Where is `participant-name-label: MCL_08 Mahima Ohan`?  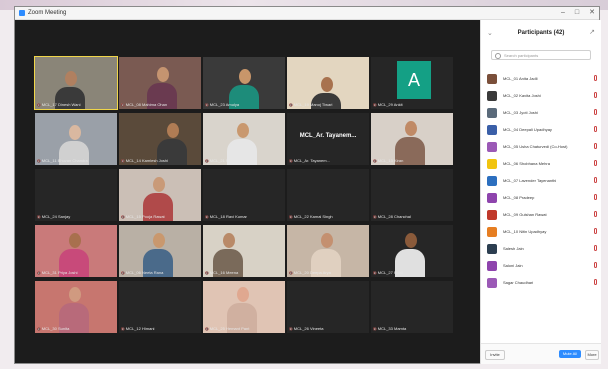
participant-name-label: MCL_08 Mahima Ohan is located at coordinates (144, 105).